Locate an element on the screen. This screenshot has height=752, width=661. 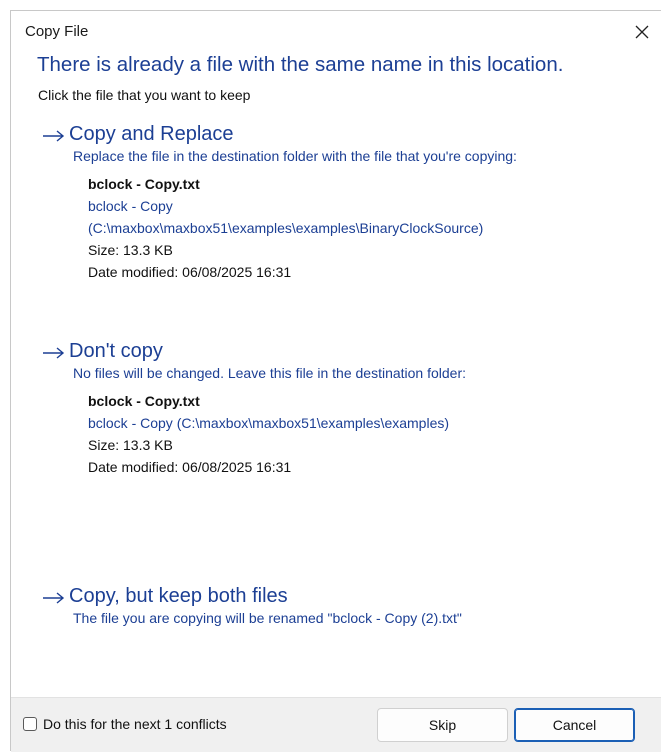
skip-button: Skip is located at coordinates (442, 725).